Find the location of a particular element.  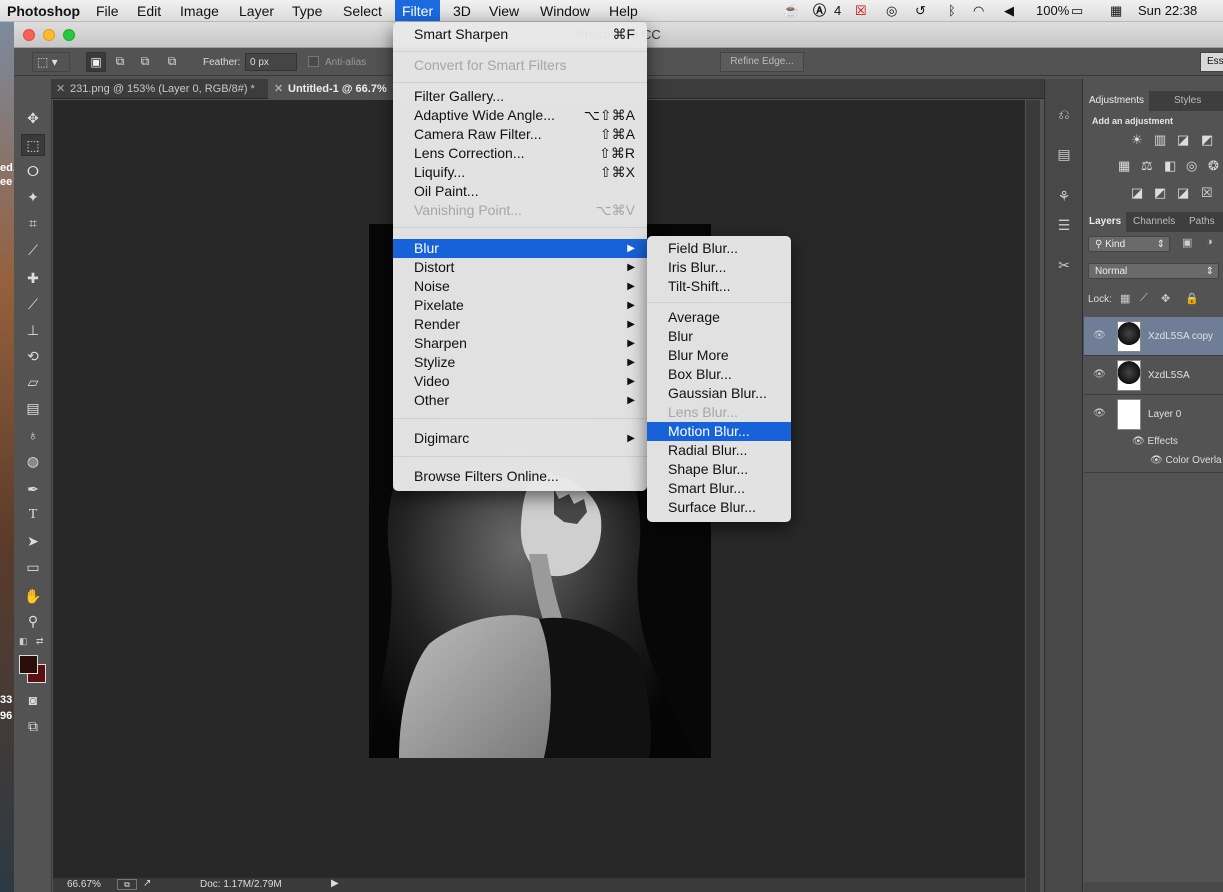

lock-transparency-icon: ▦ is located at coordinates (1125, 298).